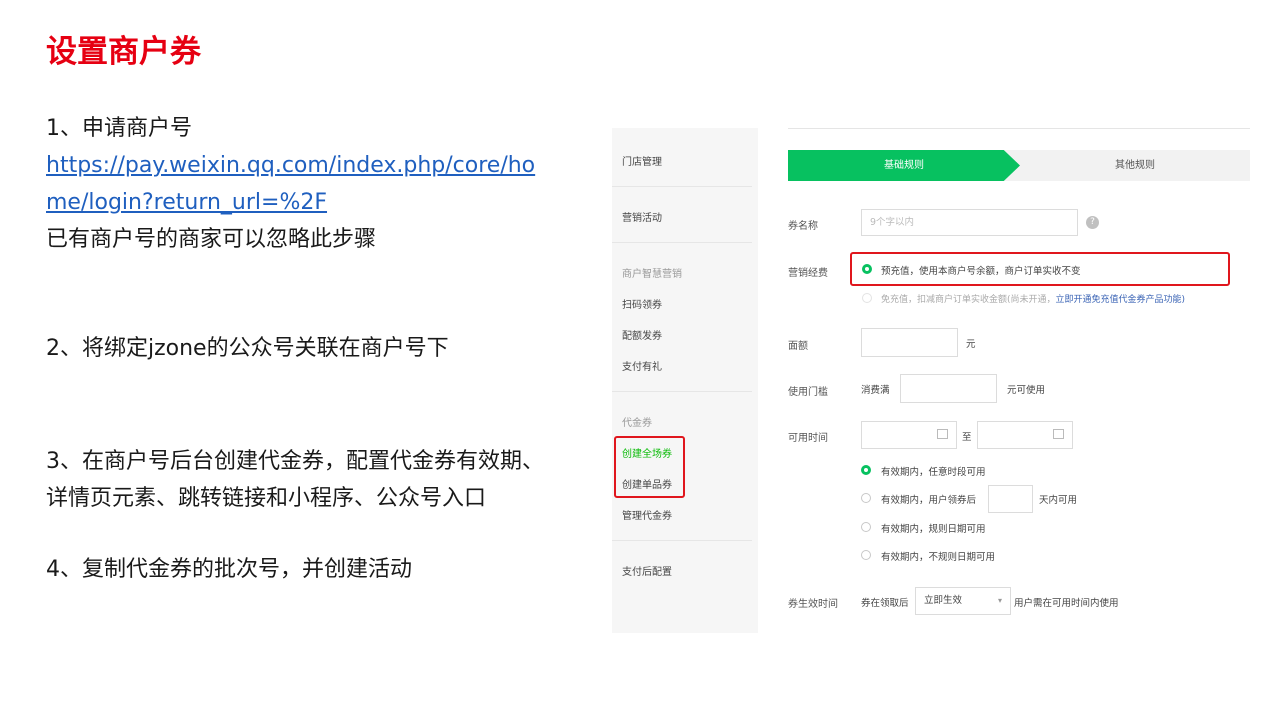  What do you see at coordinates (981, 271) in the screenshot?
I see `fee-prepaid-text: 预充值，使用本商户号余额，商户订单实收不变` at bounding box center [981, 271].